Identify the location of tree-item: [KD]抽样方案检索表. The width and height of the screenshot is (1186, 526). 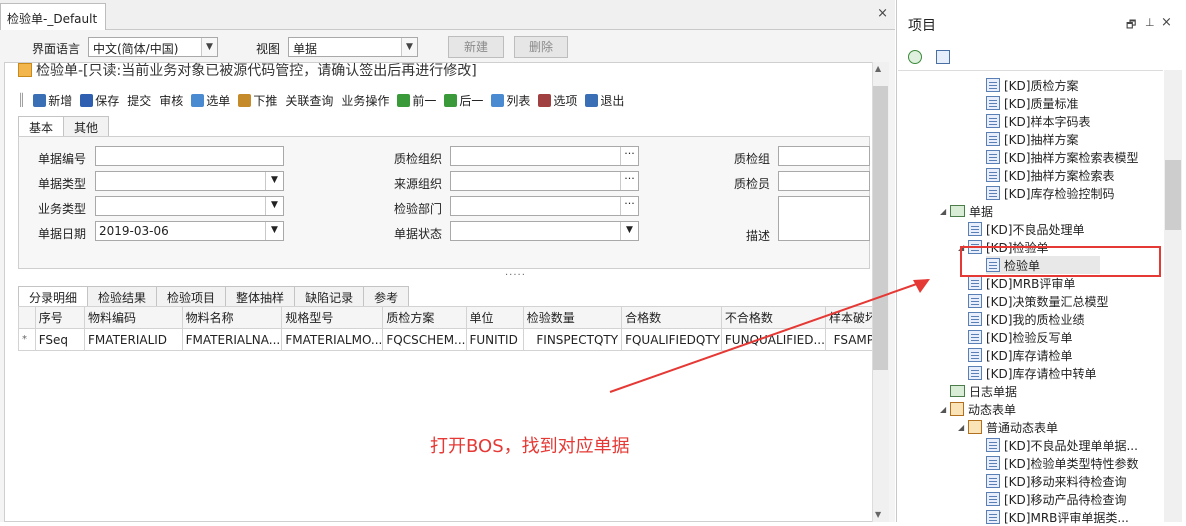
(1050, 175).